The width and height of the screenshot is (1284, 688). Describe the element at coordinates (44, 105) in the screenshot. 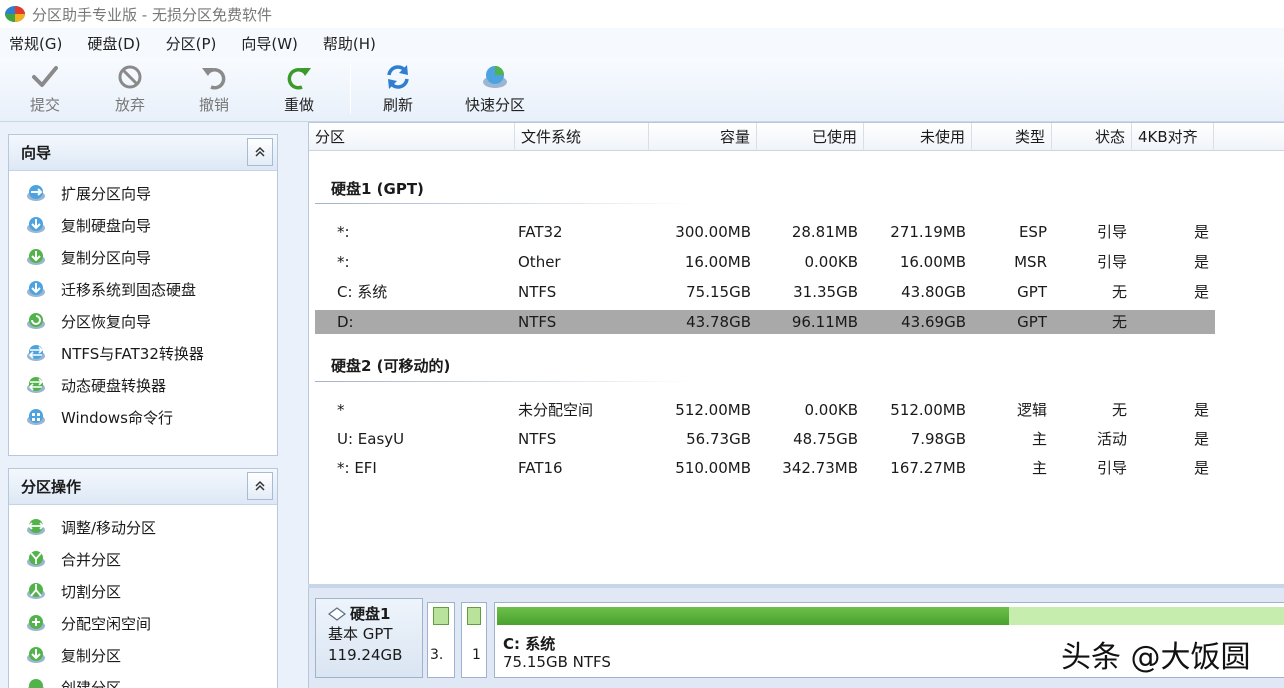

I see `commit-label: 提交` at that location.